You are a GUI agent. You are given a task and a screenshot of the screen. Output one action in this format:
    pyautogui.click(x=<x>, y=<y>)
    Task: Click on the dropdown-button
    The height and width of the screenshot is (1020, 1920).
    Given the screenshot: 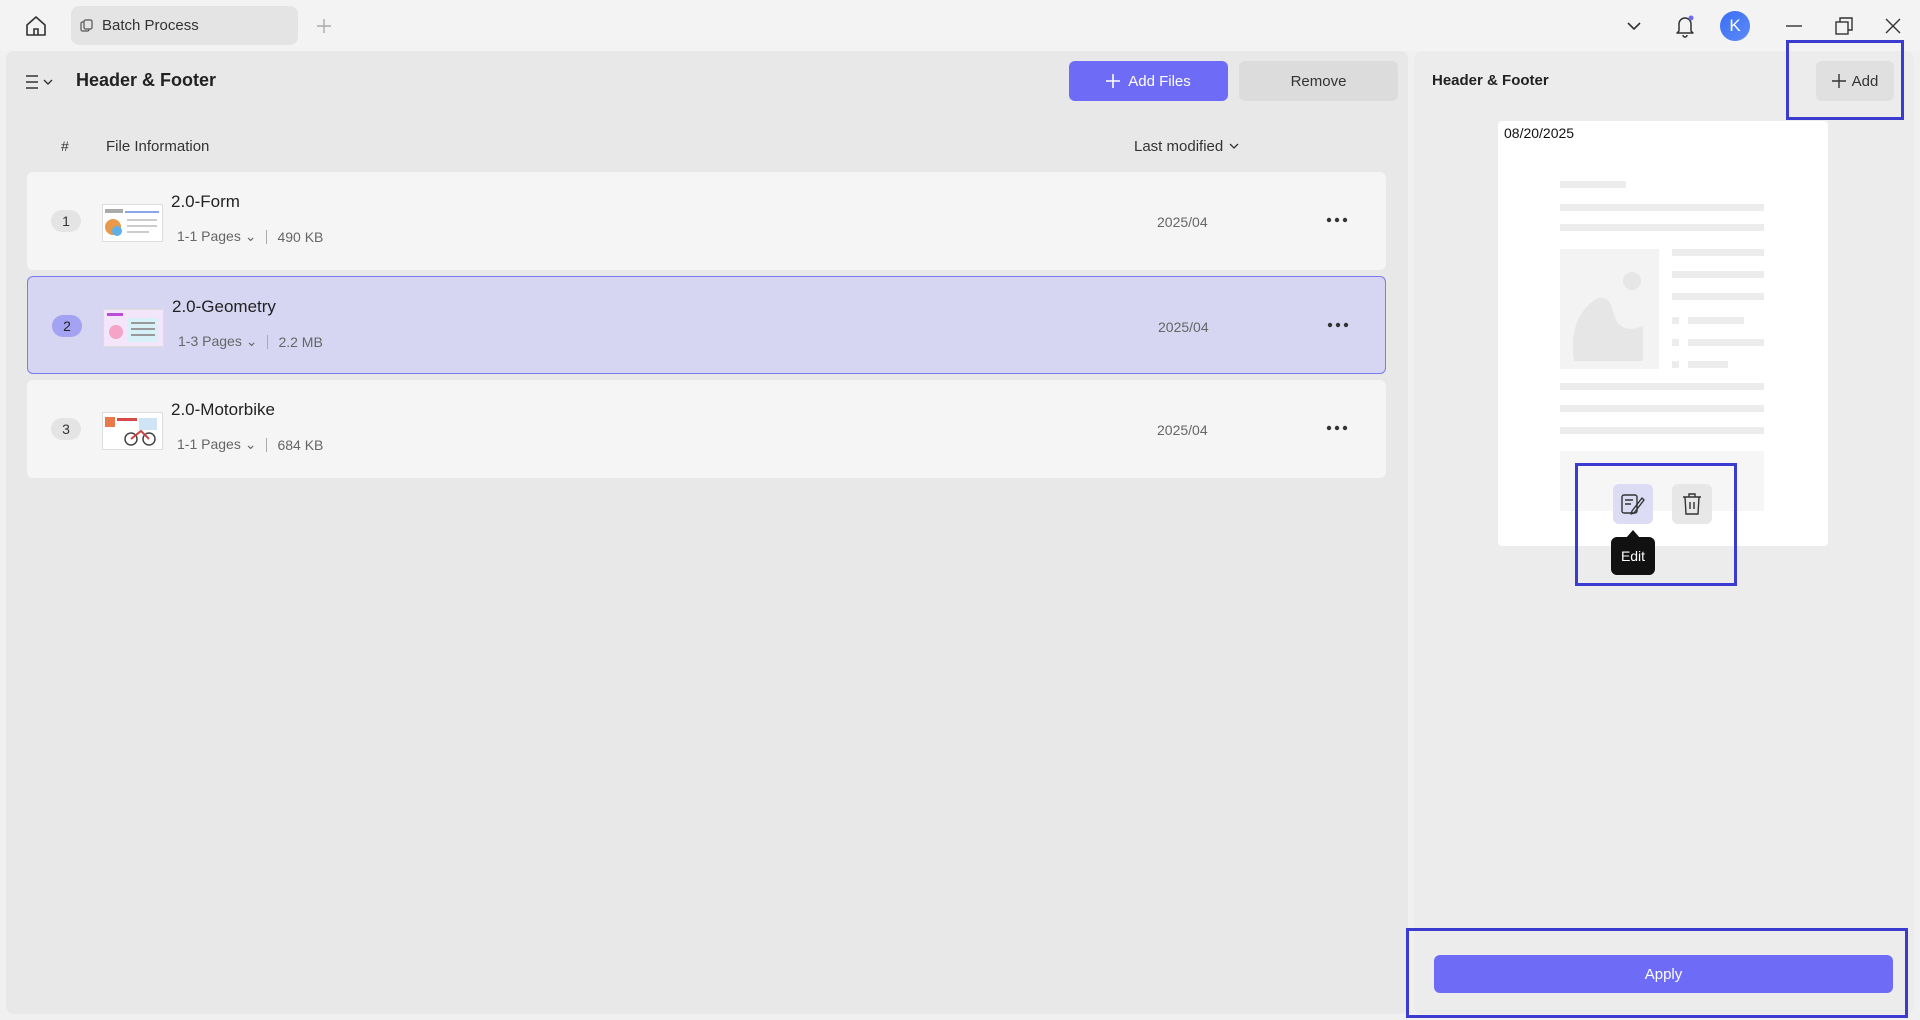 What is the action you would take?
    pyautogui.click(x=1634, y=26)
    